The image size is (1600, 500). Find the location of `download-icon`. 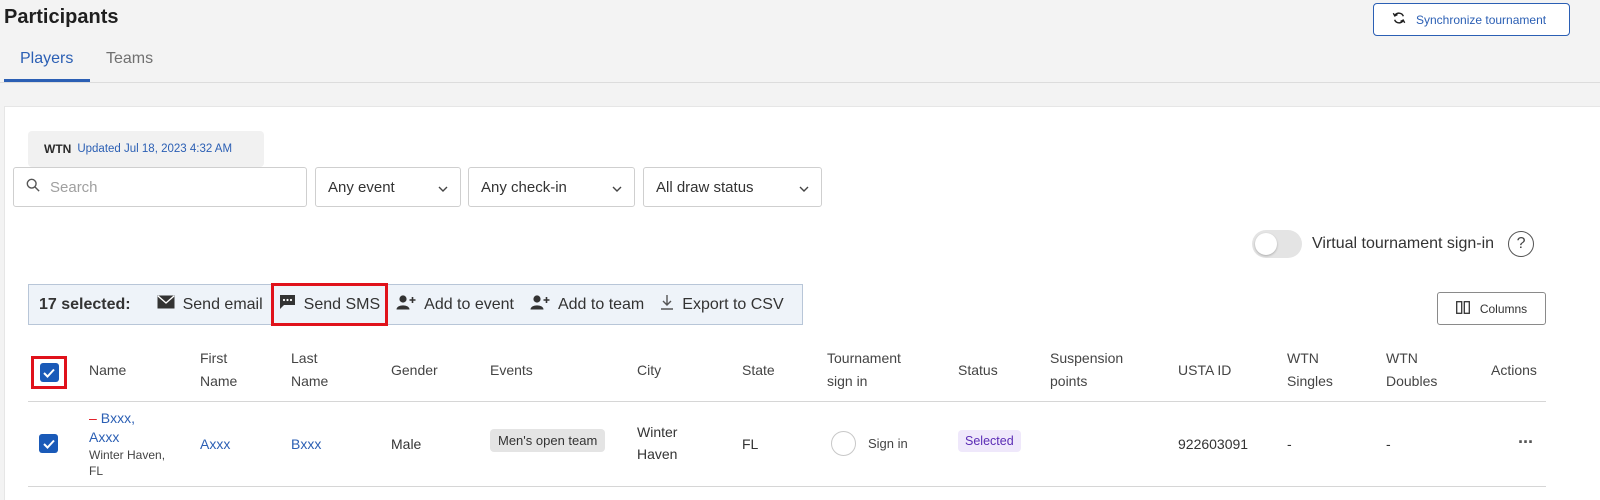

download-icon is located at coordinates (667, 304).